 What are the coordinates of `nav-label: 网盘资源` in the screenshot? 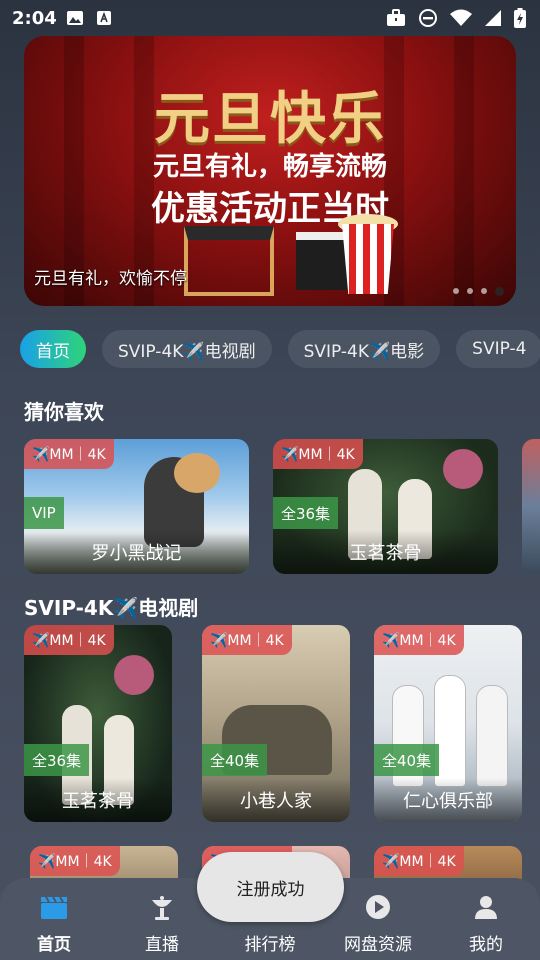 It's located at (378, 945).